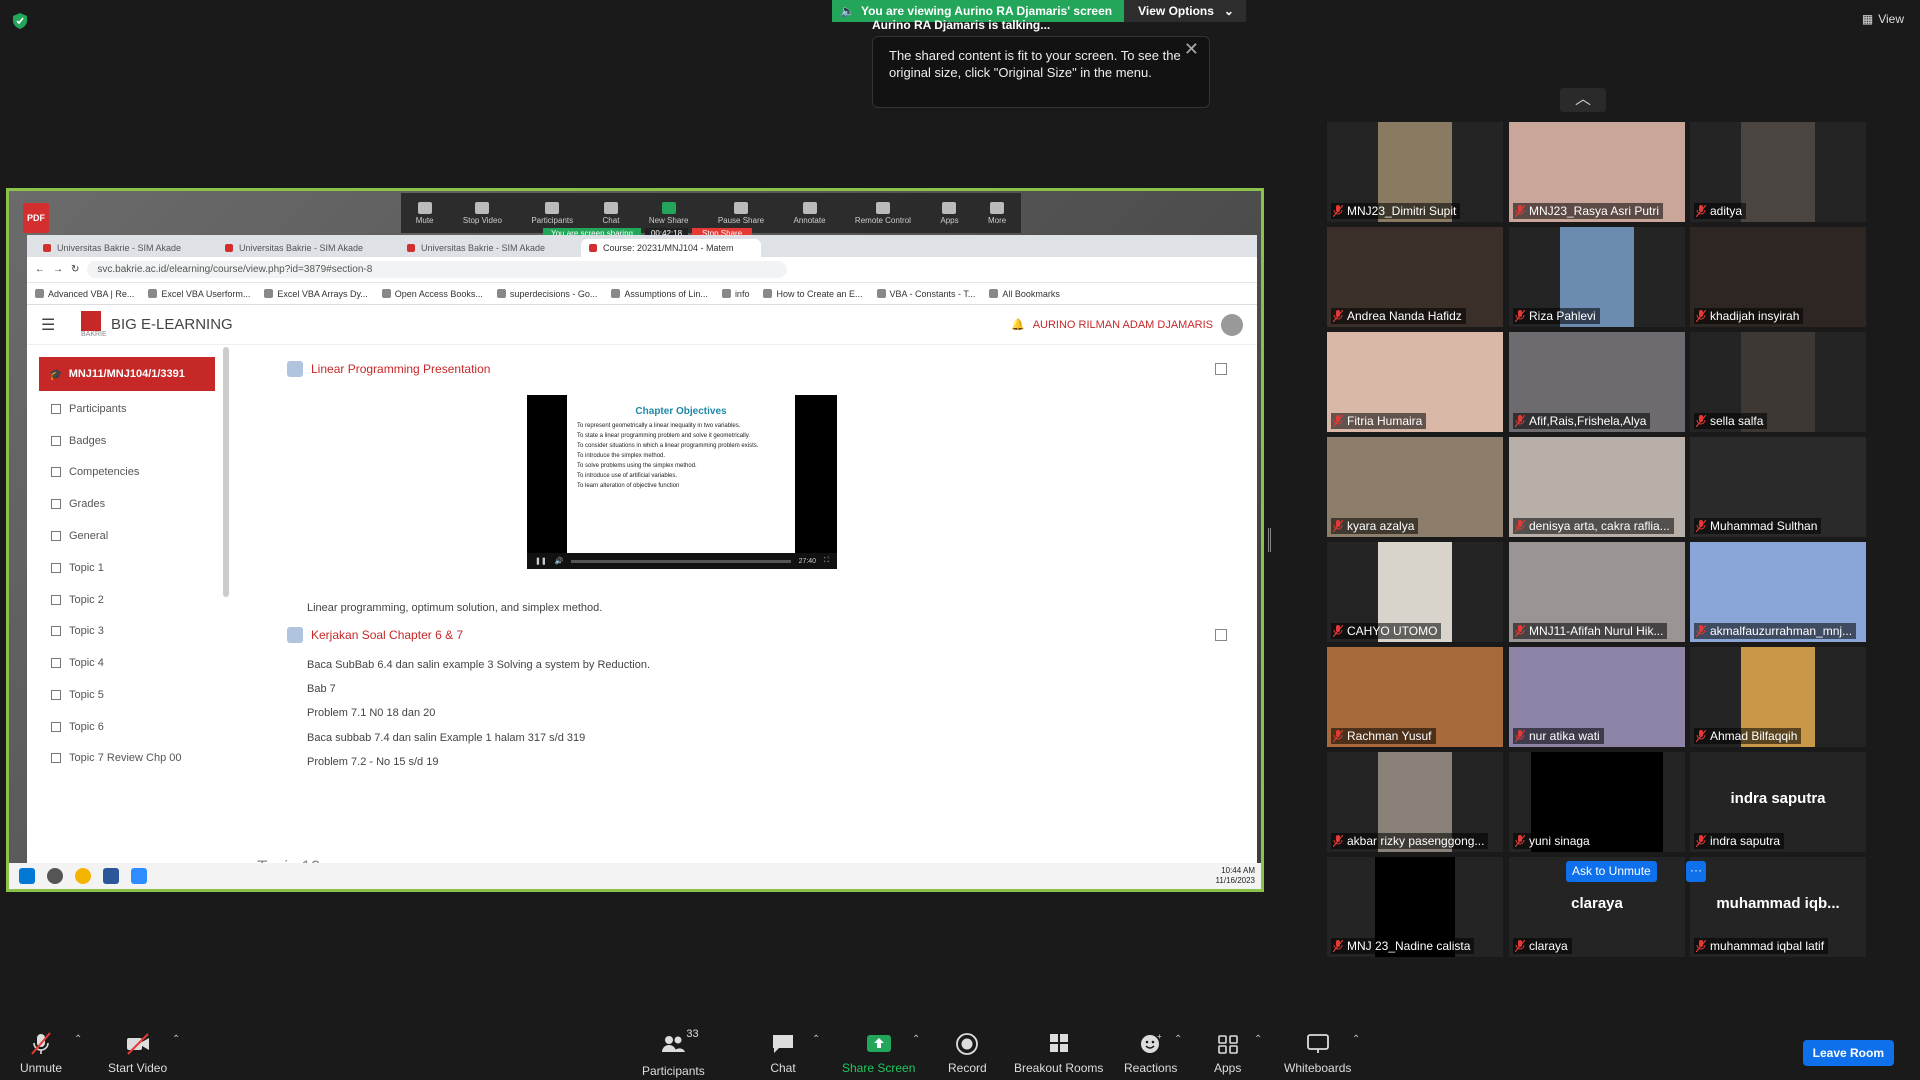 The width and height of the screenshot is (1920, 1080). Describe the element at coordinates (1415, 697) in the screenshot. I see `participant-tile: Rachman Yusuf` at that location.